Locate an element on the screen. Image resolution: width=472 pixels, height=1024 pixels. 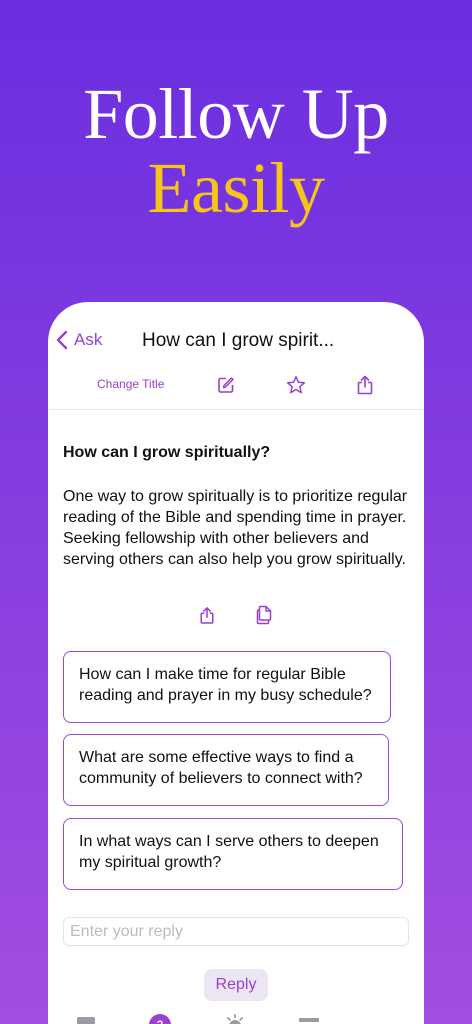
toolbar: Change Title is located at coordinates (236, 385).